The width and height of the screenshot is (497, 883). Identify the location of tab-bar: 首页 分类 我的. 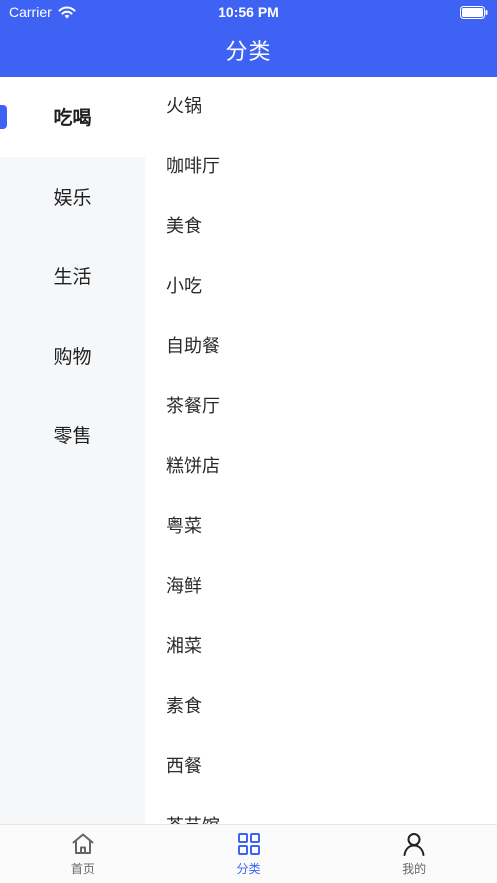
(248, 853).